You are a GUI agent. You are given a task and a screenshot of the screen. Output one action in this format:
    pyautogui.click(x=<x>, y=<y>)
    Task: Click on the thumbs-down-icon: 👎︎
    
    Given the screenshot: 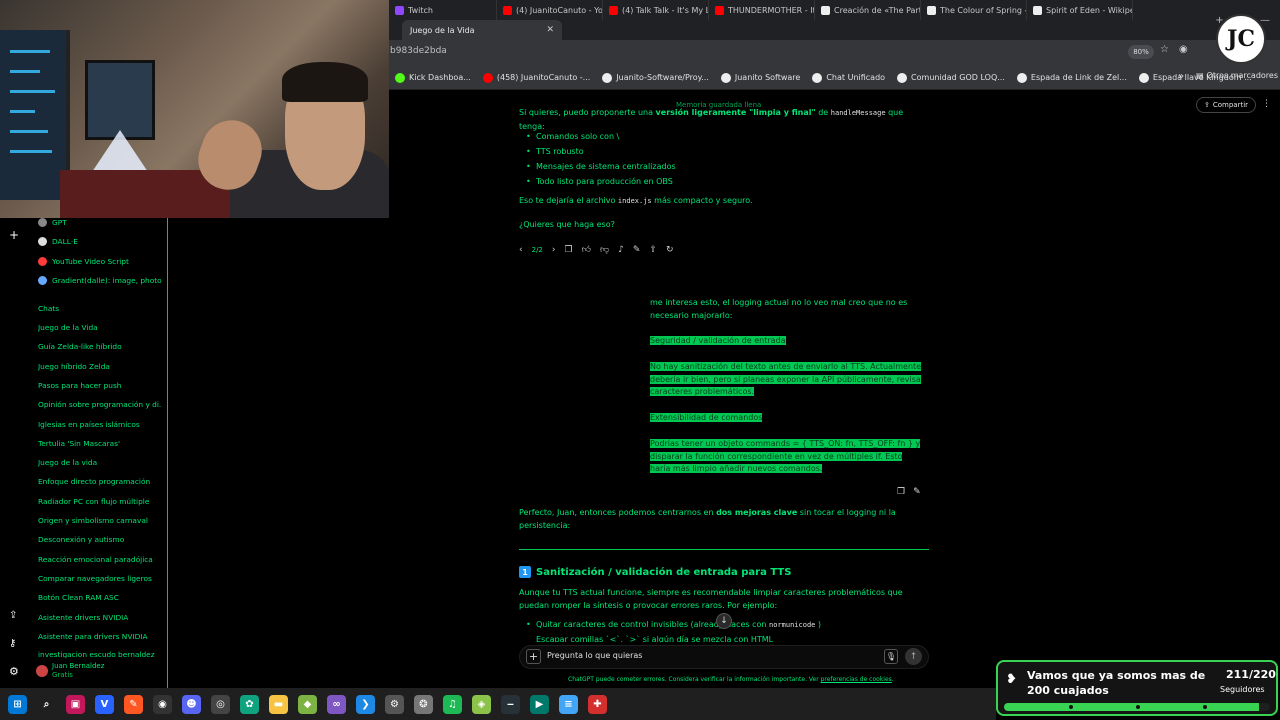 What is the action you would take?
    pyautogui.click(x=604, y=250)
    